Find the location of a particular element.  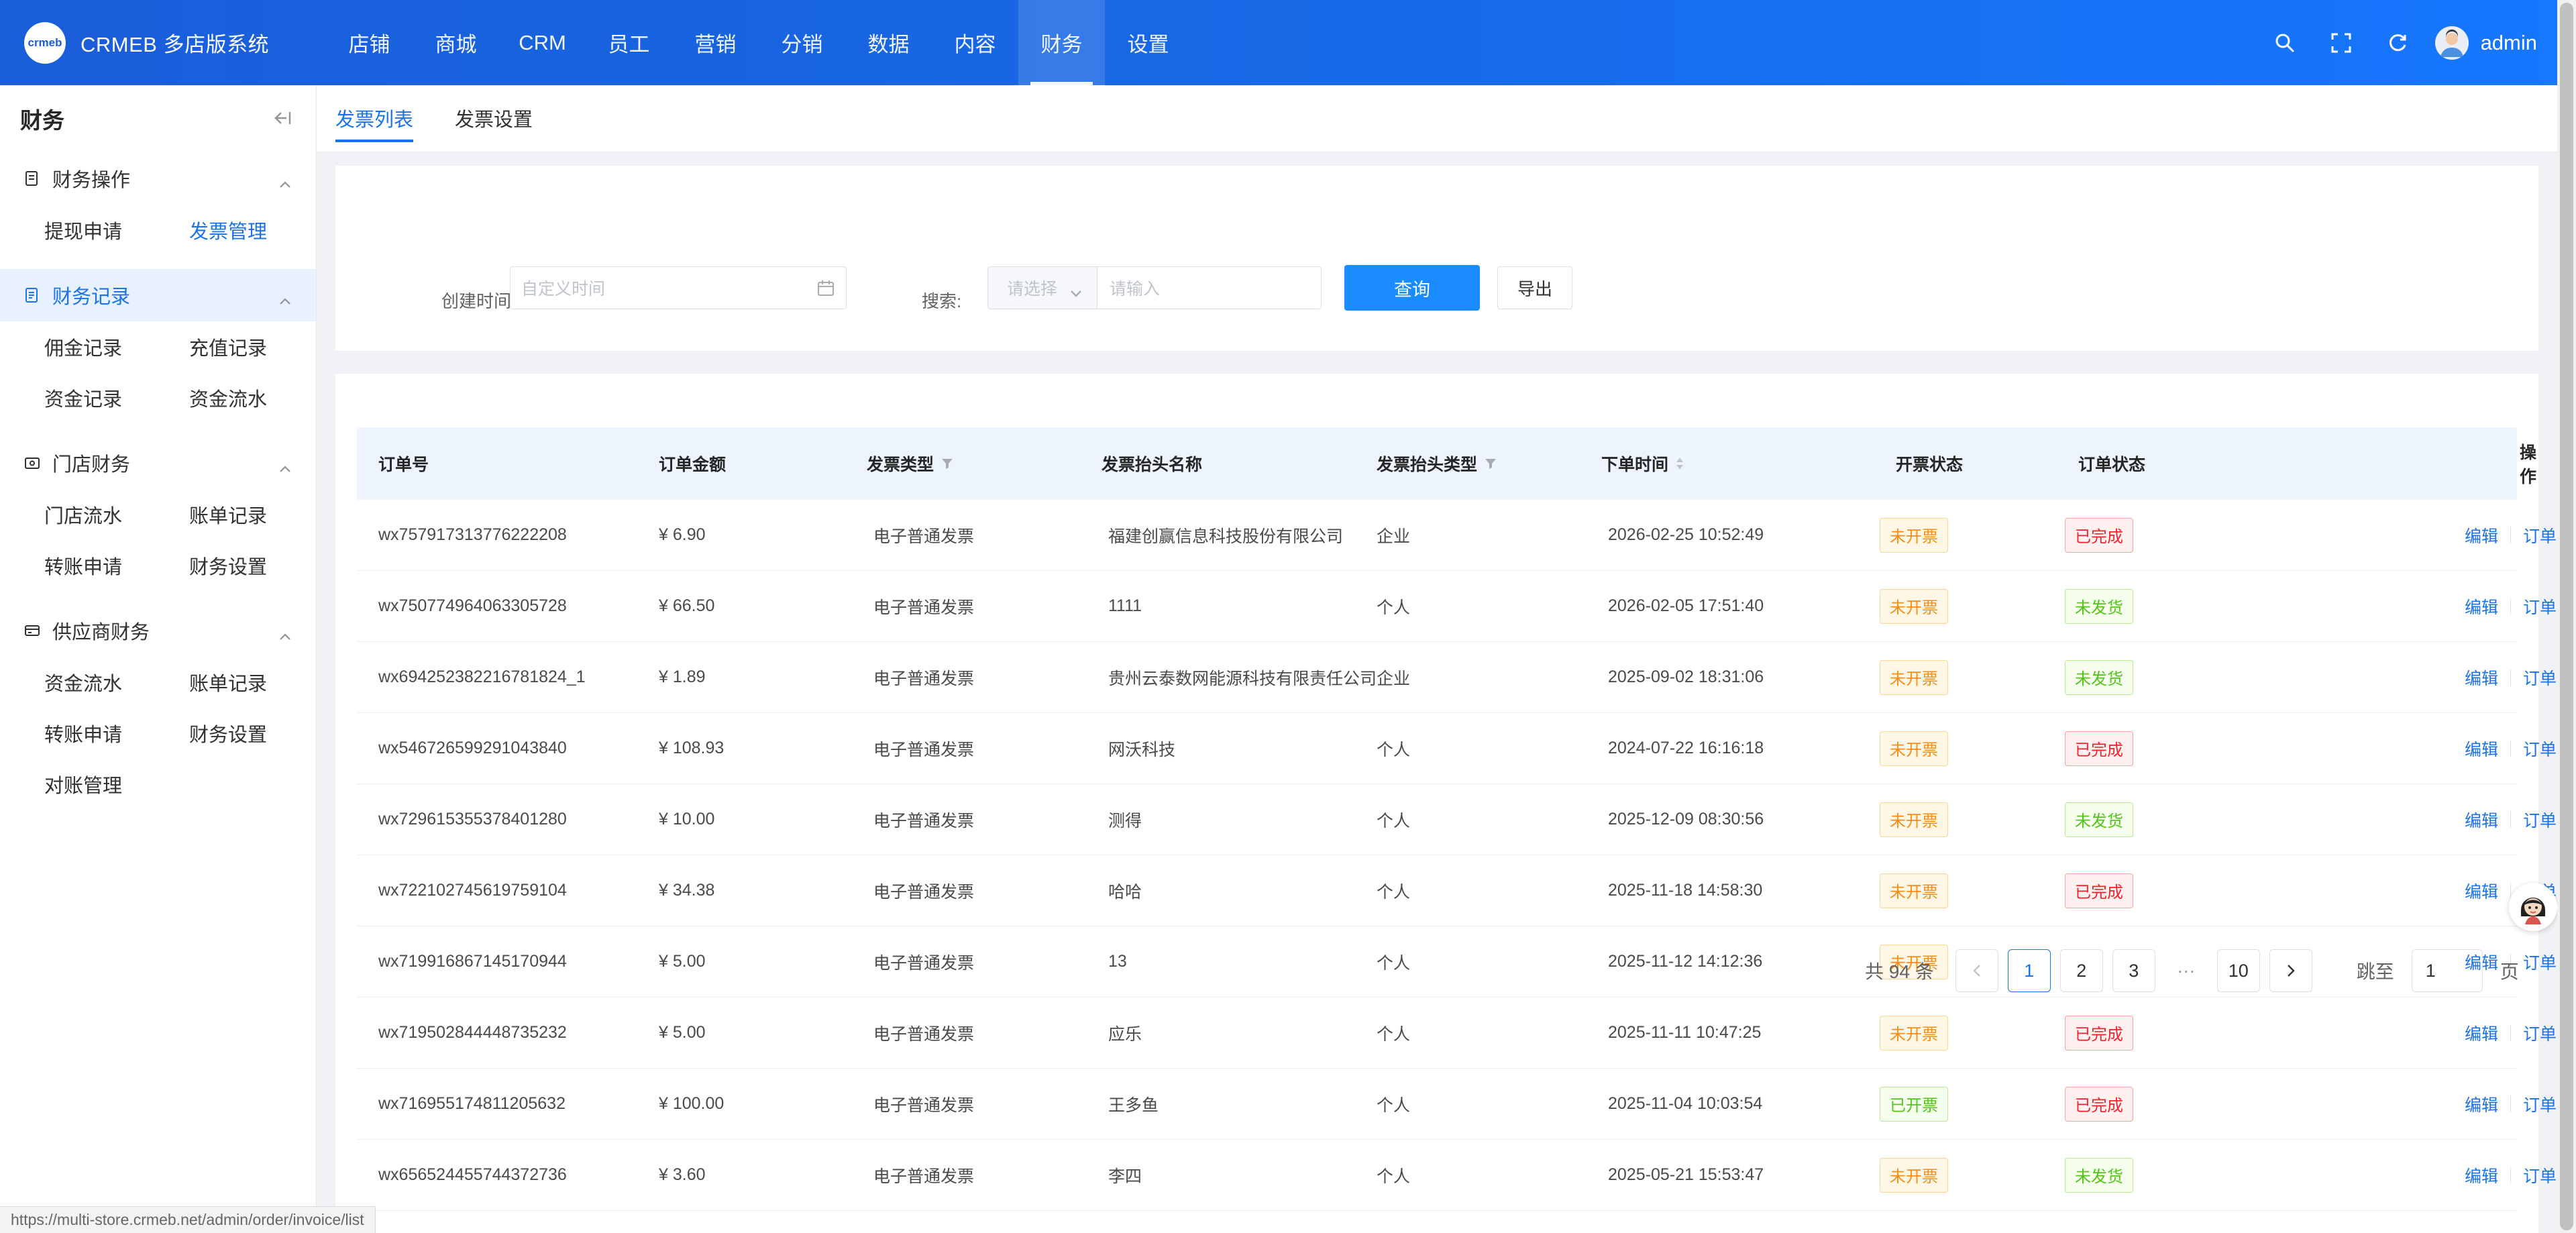

nav-item: 数据 is located at coordinates (888, 43).